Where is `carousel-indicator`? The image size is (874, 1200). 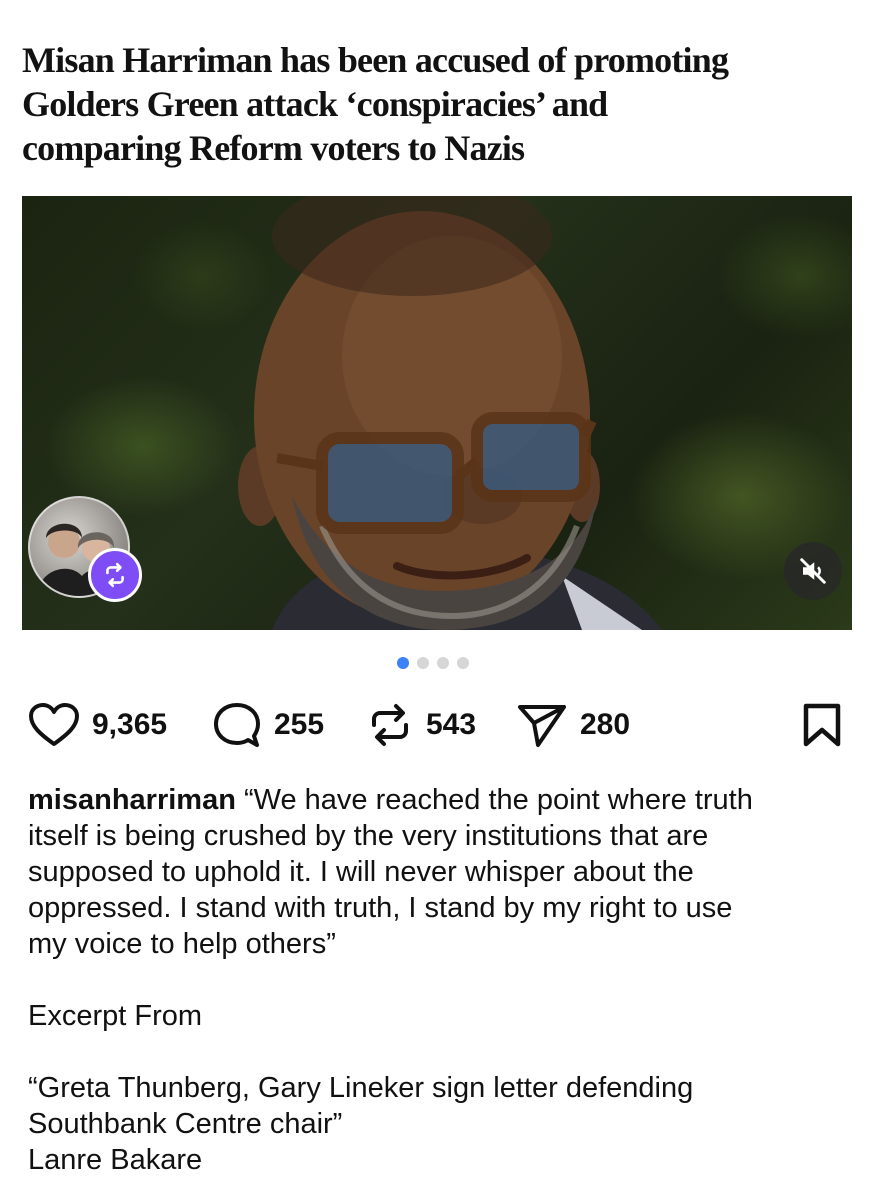 carousel-indicator is located at coordinates (433, 663).